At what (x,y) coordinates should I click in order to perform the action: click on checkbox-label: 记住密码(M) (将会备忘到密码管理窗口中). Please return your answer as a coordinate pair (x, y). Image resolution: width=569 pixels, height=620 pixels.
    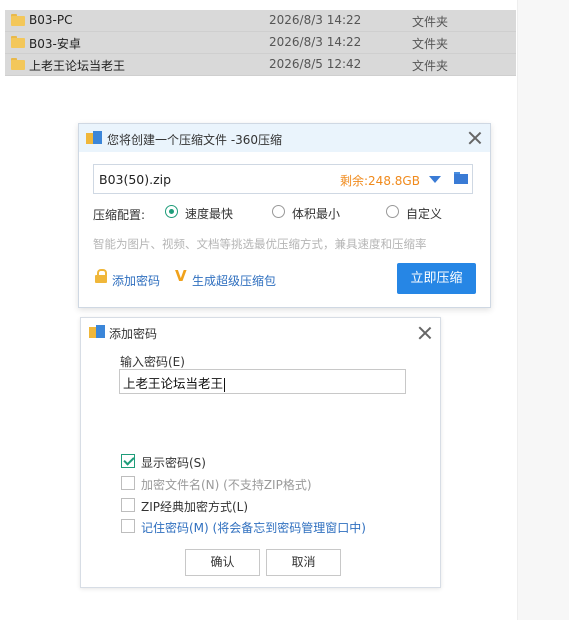
    Looking at the image, I should click on (253, 528).